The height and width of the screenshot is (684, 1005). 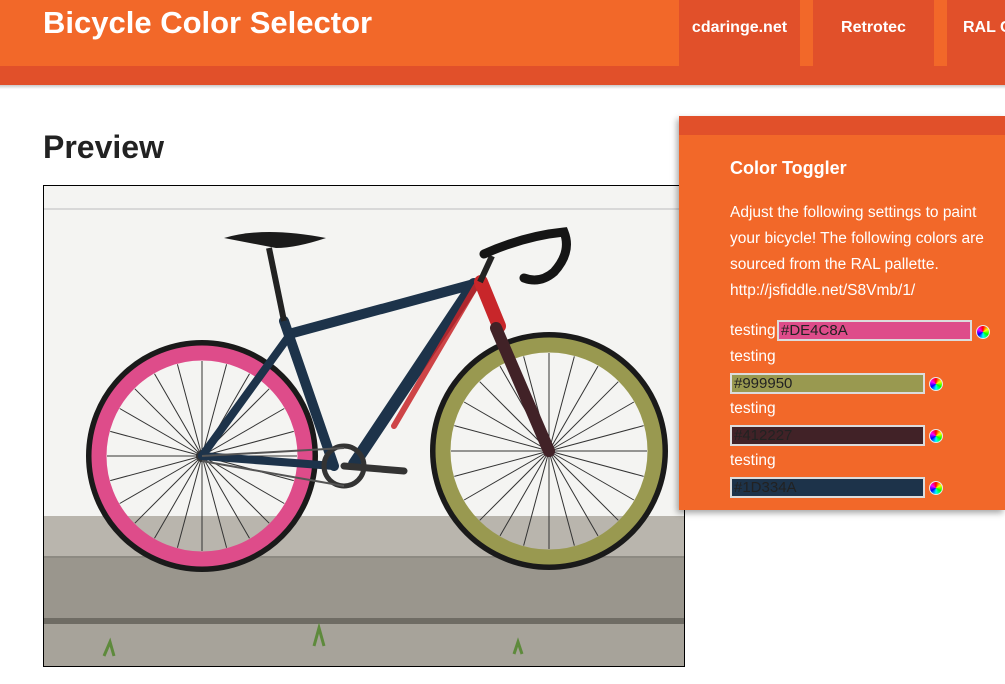 What do you see at coordinates (842, 125) in the screenshot?
I see `panel-top-band` at bounding box center [842, 125].